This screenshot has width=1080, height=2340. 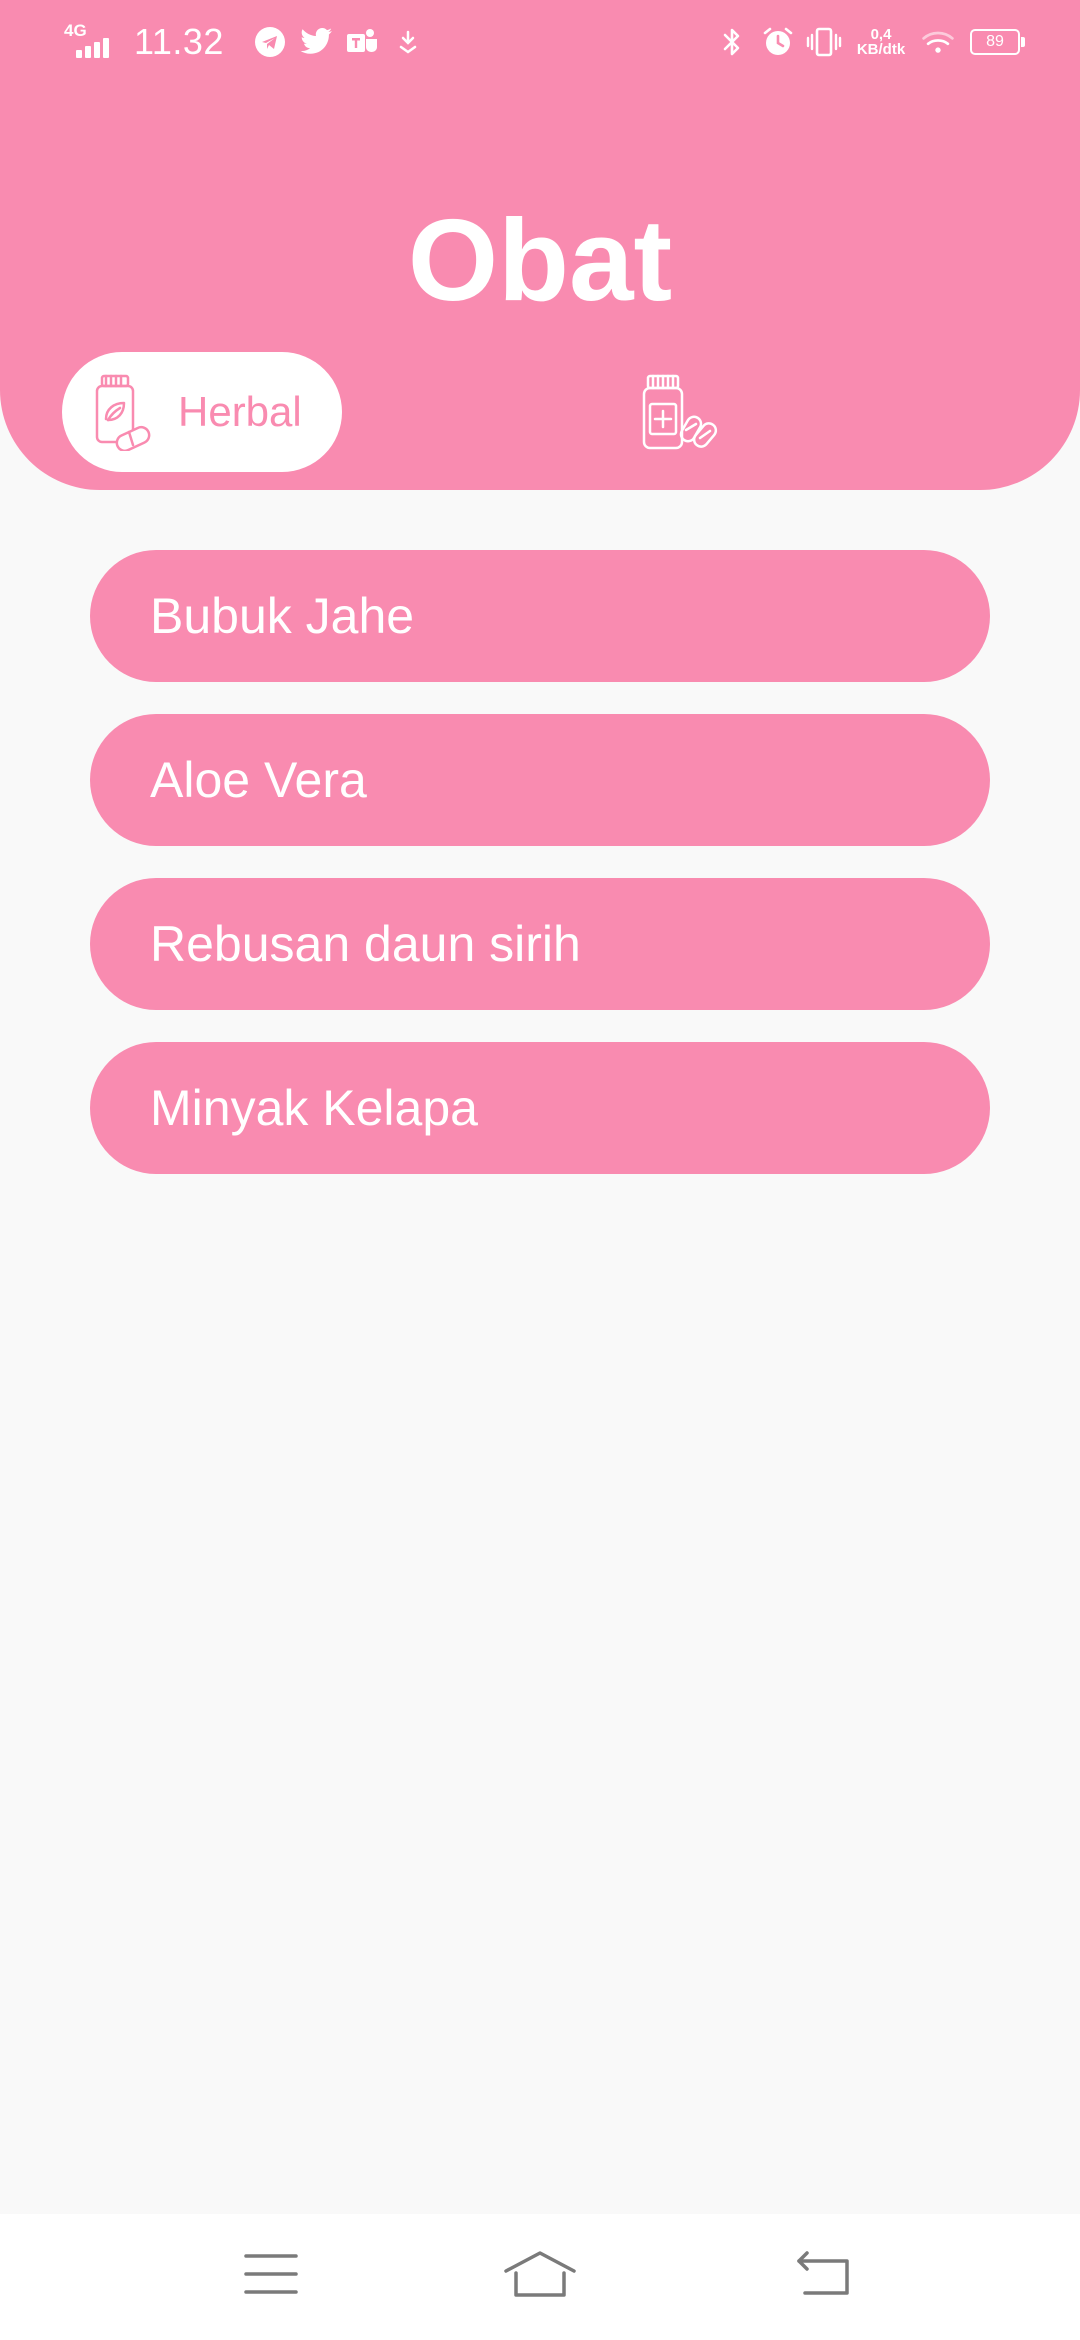 What do you see at coordinates (314, 1108) in the screenshot?
I see `list-item-label: Minyak Kelapa` at bounding box center [314, 1108].